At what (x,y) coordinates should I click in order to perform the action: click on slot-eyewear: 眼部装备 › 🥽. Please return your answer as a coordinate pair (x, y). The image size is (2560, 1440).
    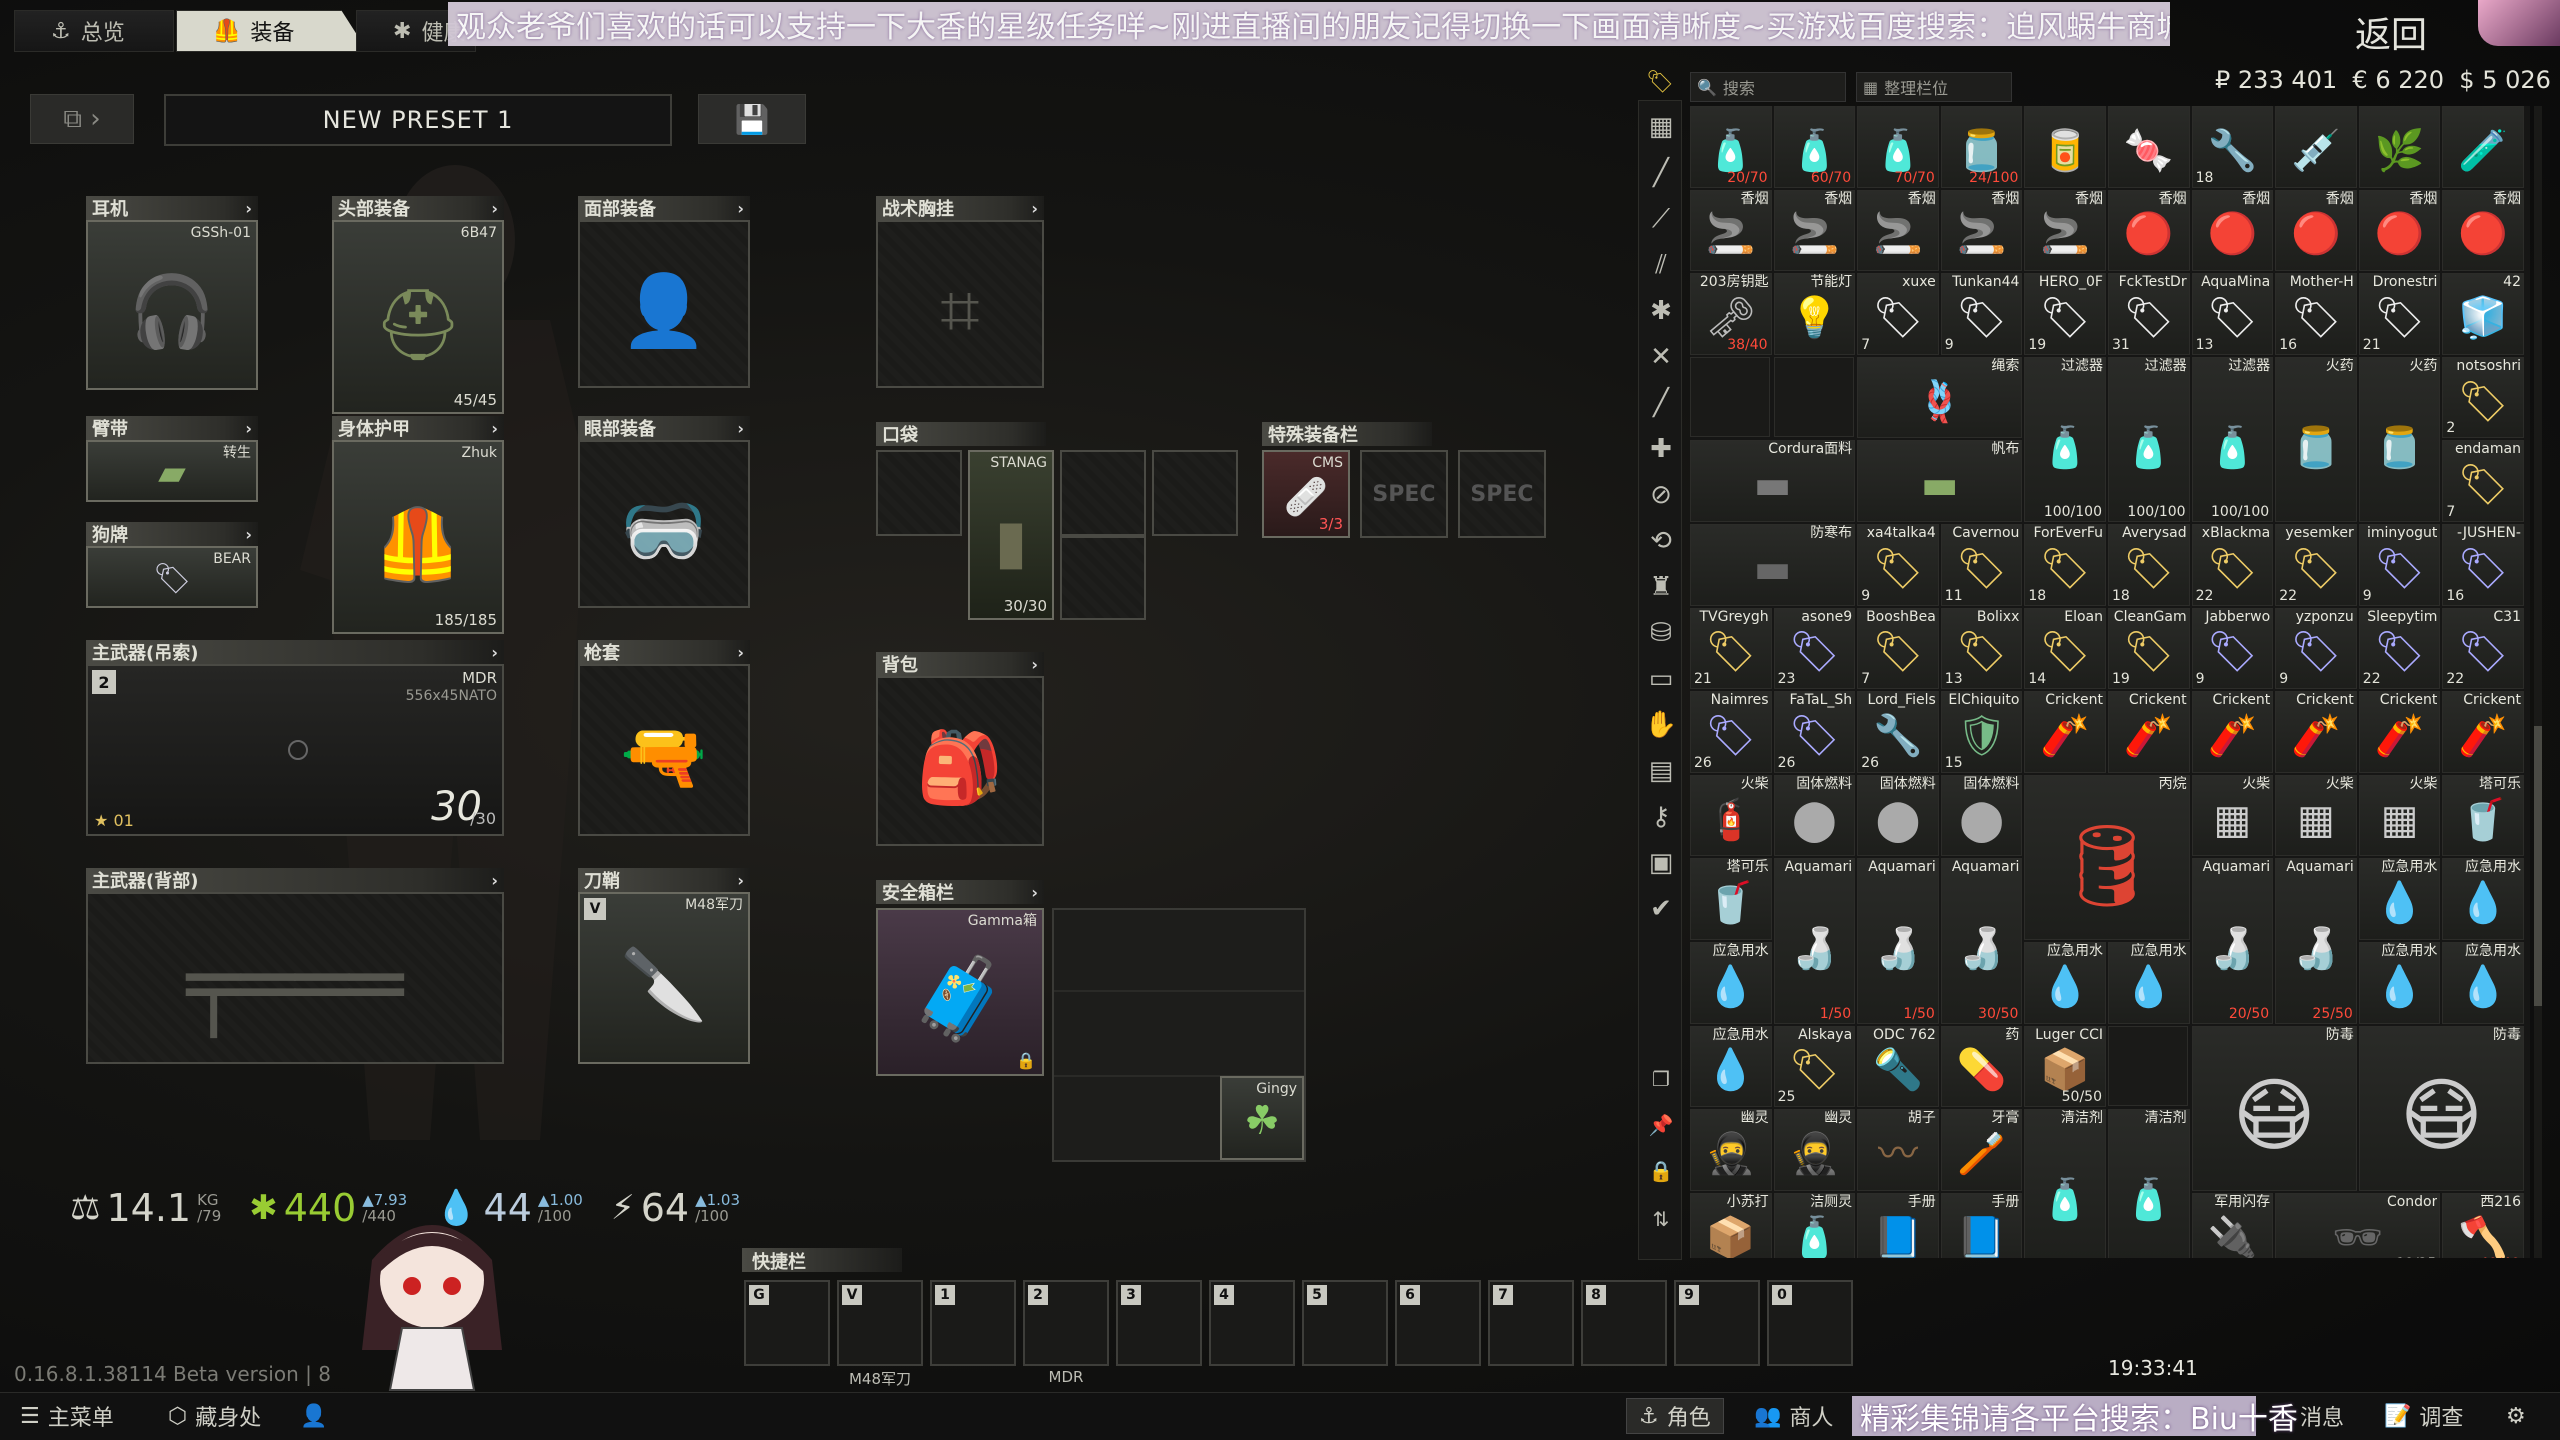
    Looking at the image, I should click on (664, 512).